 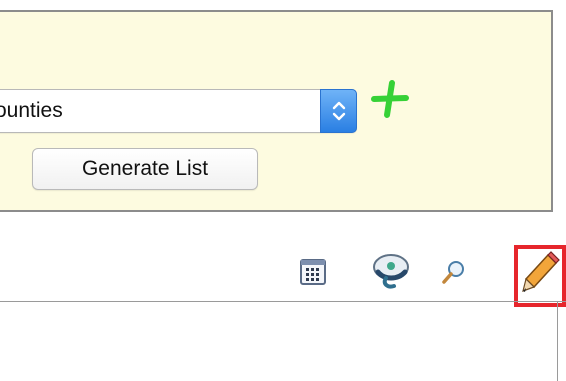 What do you see at coordinates (313, 272) in the screenshot?
I see `table-icon` at bounding box center [313, 272].